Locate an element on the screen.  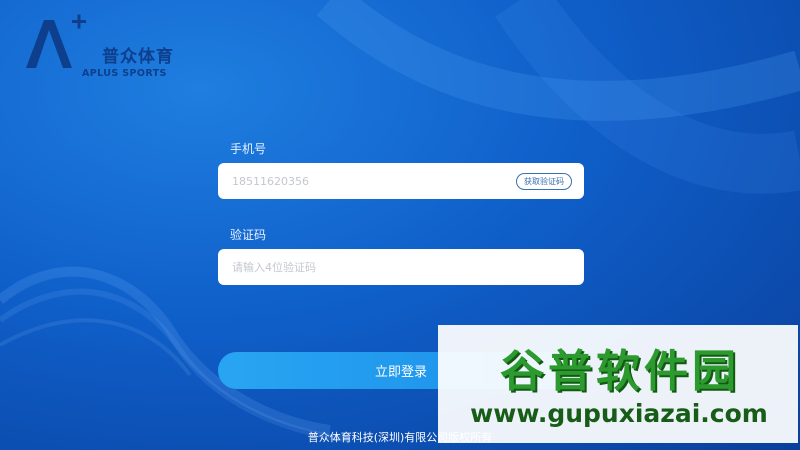
watermark-title: 谷普软件园 is located at coordinates (620, 371).